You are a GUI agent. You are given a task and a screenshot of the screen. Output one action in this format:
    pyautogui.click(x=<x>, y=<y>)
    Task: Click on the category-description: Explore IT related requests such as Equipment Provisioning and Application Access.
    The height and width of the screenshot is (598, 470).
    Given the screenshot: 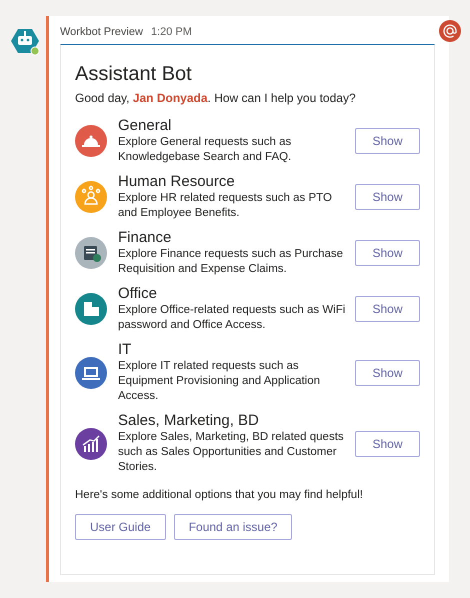 What is the action you would take?
    pyautogui.click(x=220, y=381)
    